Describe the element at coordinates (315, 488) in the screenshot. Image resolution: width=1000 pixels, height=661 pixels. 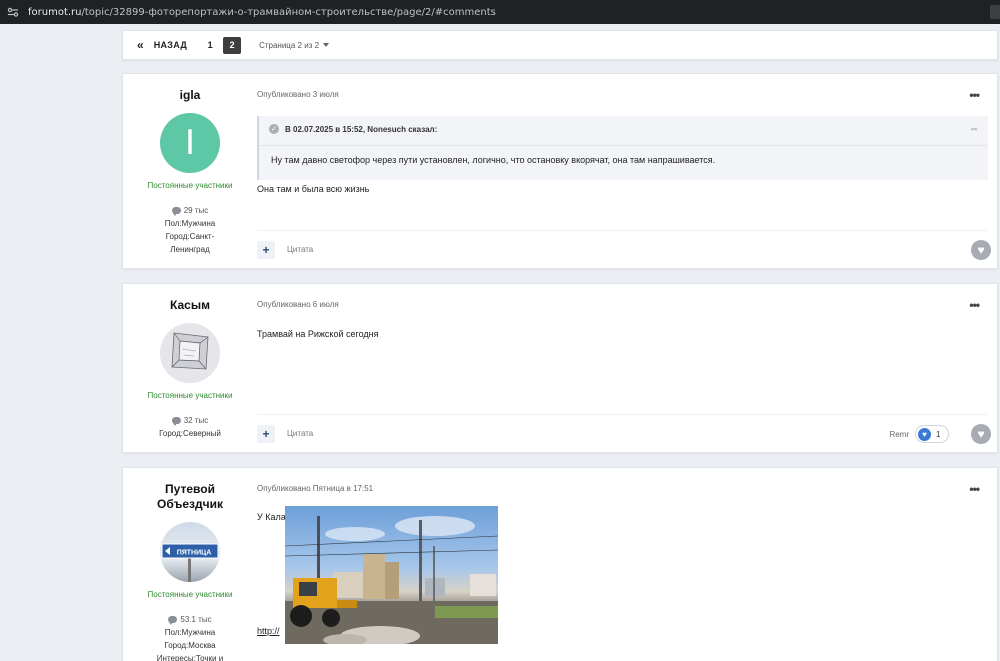
I see `post-date: Опубликовано Пятница в 17:51` at that location.